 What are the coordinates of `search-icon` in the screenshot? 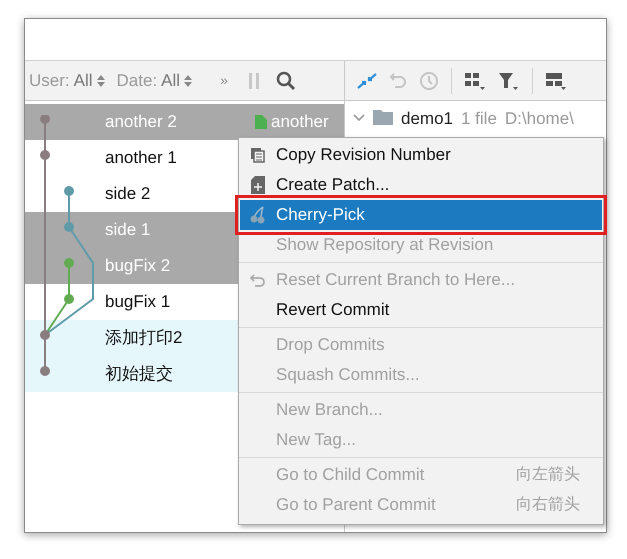 It's located at (286, 80).